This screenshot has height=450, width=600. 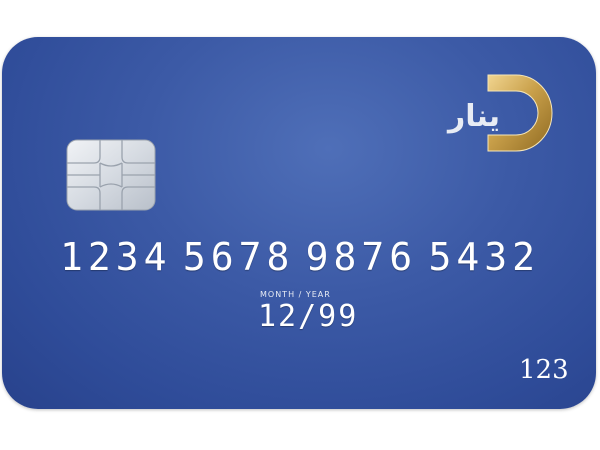 What do you see at coordinates (308, 316) in the screenshot?
I see `expiry-date: 12/99` at bounding box center [308, 316].